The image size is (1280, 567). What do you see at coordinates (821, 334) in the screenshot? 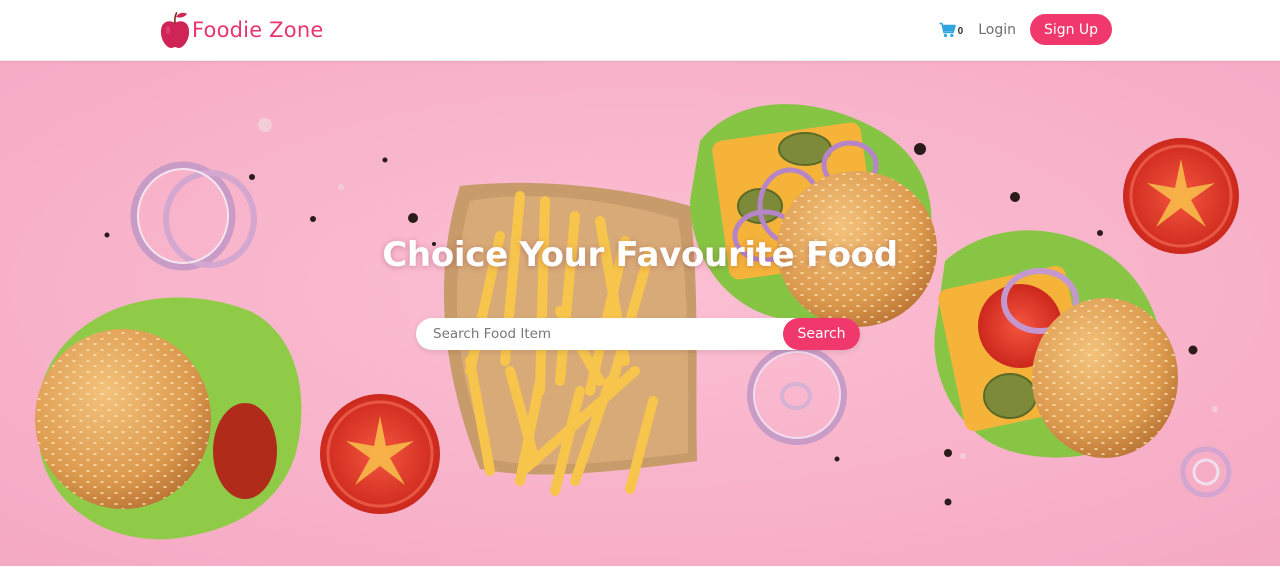
I see `search-button: Search` at bounding box center [821, 334].